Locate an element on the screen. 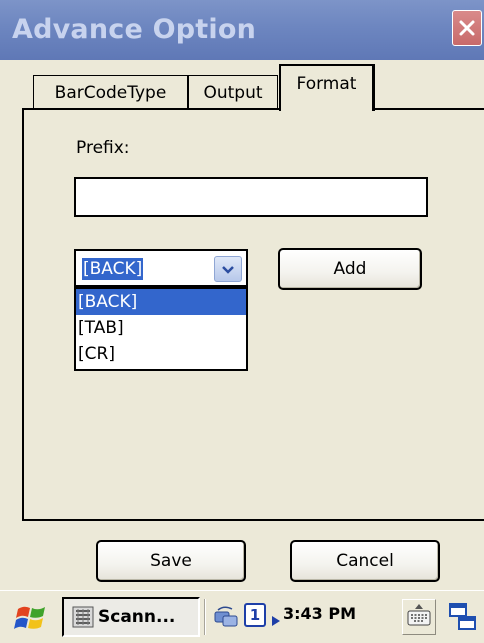 The image size is (484, 643). tab-panel-border-left is located at coordinates (23, 314).